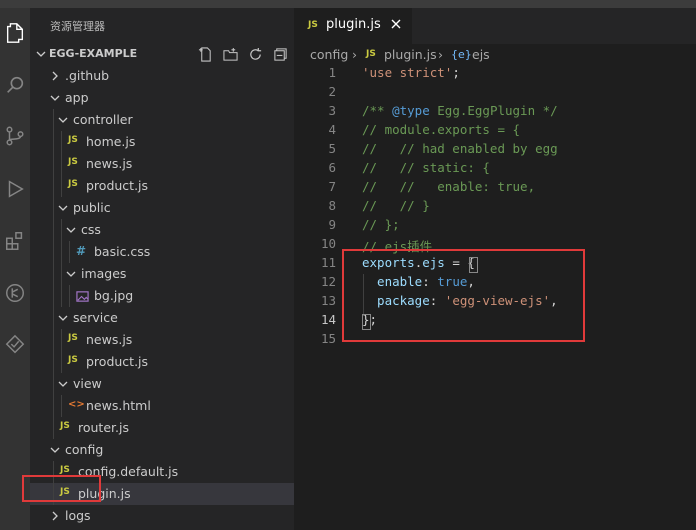 The height and width of the screenshot is (530, 696). What do you see at coordinates (162, 516) in the screenshot?
I see `tree-folder: logs` at bounding box center [162, 516].